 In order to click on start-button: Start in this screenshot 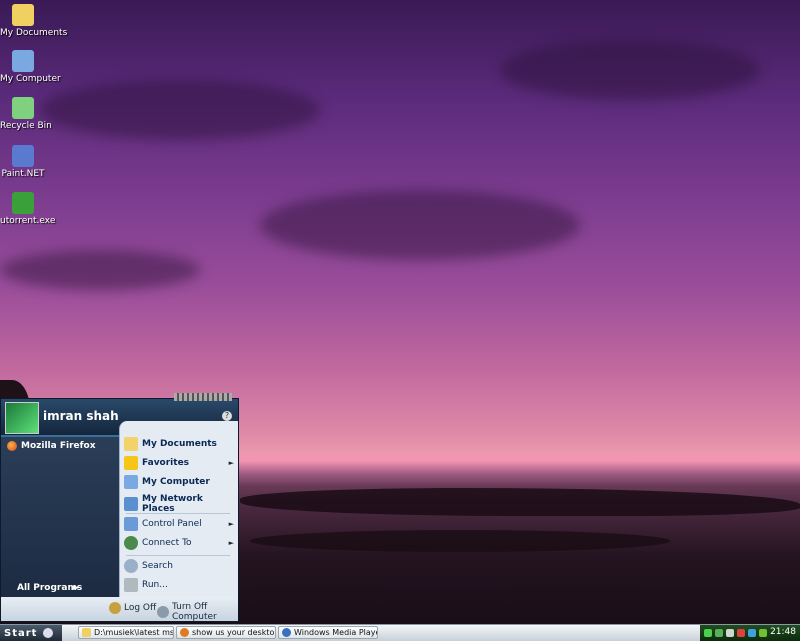, I will do `click(31, 633)`.